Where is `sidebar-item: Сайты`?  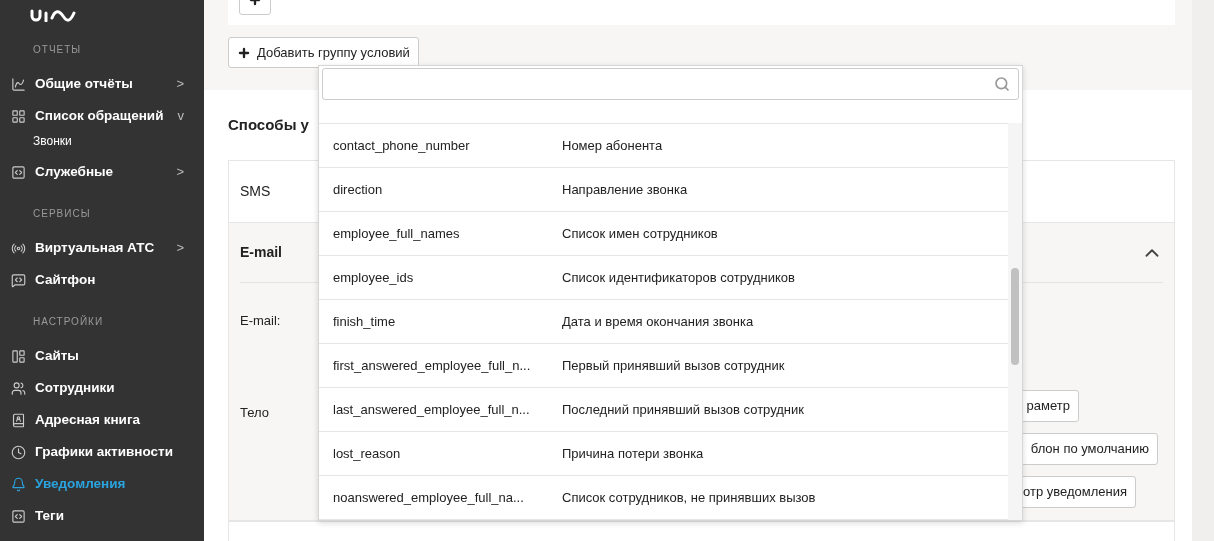 sidebar-item: Сайты is located at coordinates (102, 356).